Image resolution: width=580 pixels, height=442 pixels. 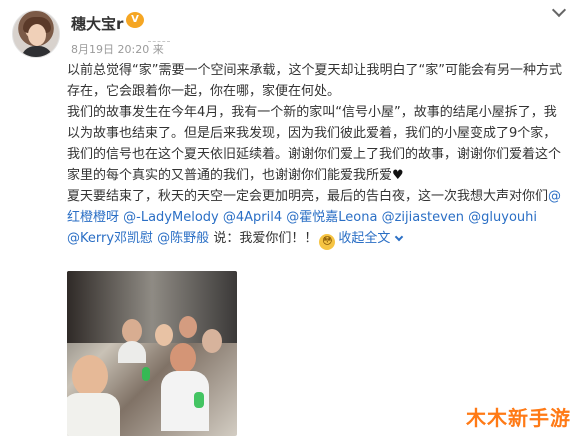 What do you see at coordinates (399, 237) in the screenshot?
I see `chevron-up-icon` at bounding box center [399, 237].